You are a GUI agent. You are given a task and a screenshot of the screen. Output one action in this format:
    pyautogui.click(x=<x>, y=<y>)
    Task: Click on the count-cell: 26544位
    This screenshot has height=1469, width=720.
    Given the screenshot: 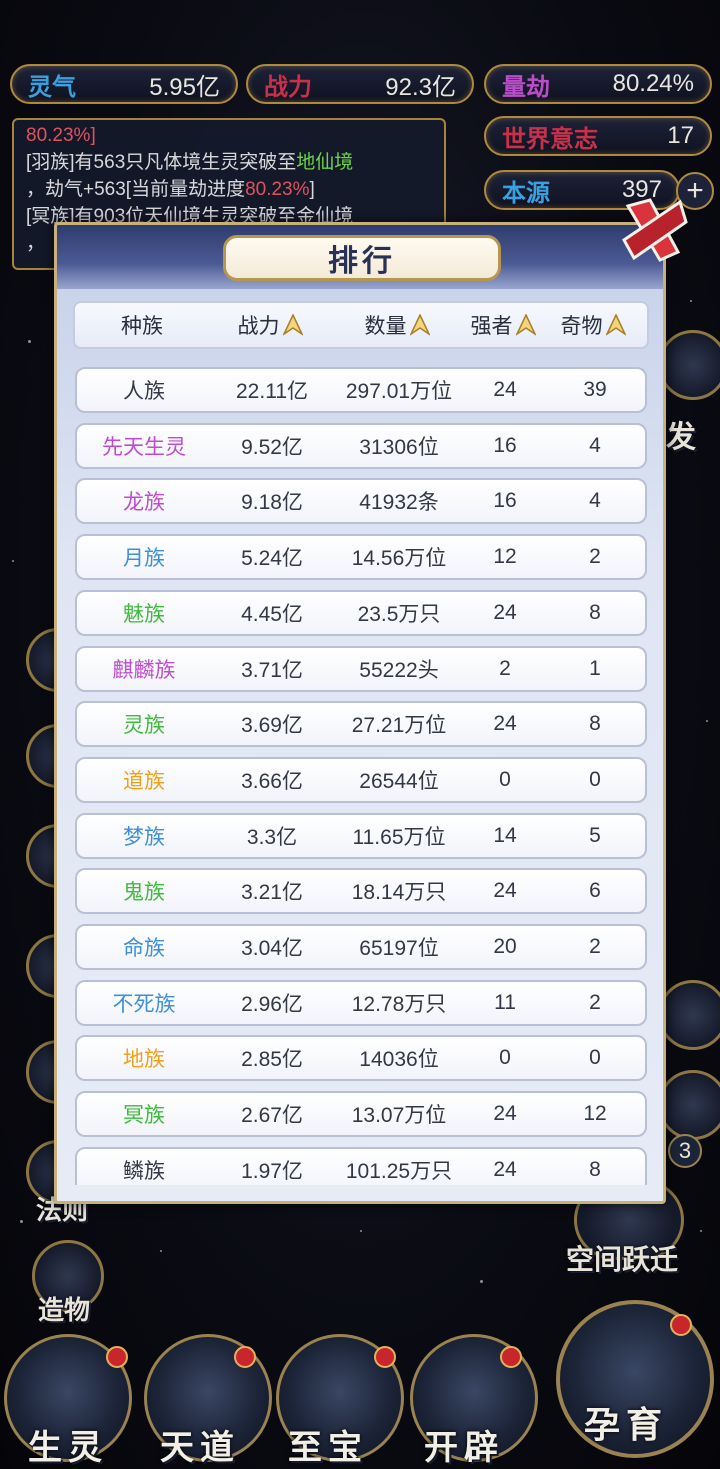 What is the action you would take?
    pyautogui.click(x=399, y=781)
    